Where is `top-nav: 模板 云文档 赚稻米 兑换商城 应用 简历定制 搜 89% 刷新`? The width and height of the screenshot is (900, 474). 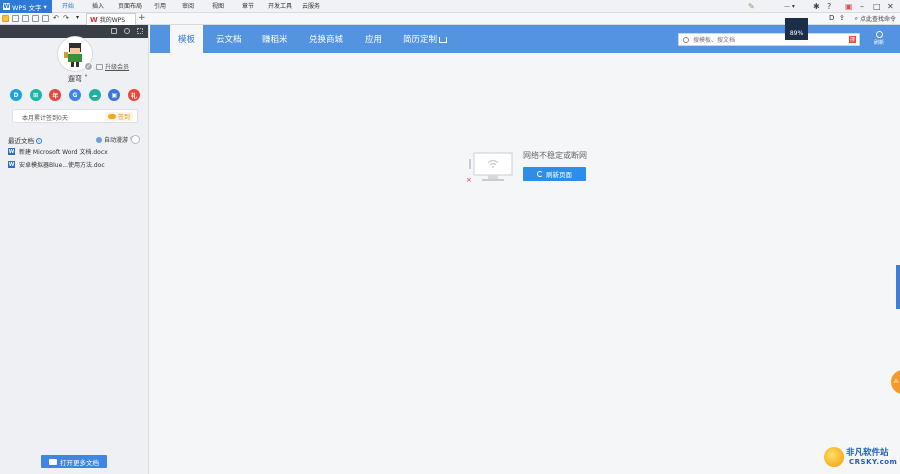
top-nav: 模板 云文档 赚稻米 兑换商城 应用 简历定制 搜 89% 刷新 is located at coordinates (525, 35).